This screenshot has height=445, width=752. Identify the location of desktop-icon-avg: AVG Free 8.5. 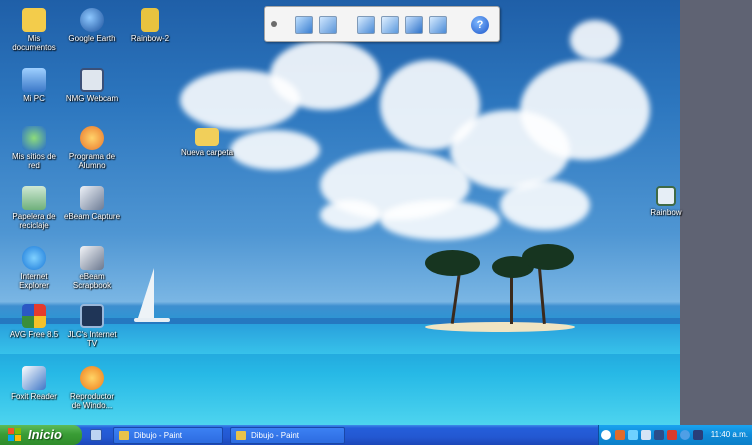
(34, 321).